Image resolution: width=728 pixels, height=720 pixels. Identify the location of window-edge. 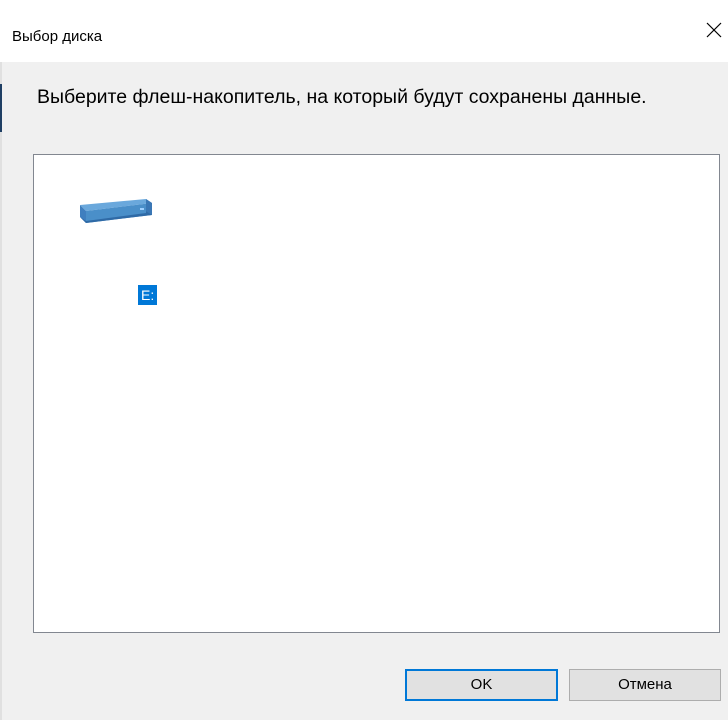
(1, 391).